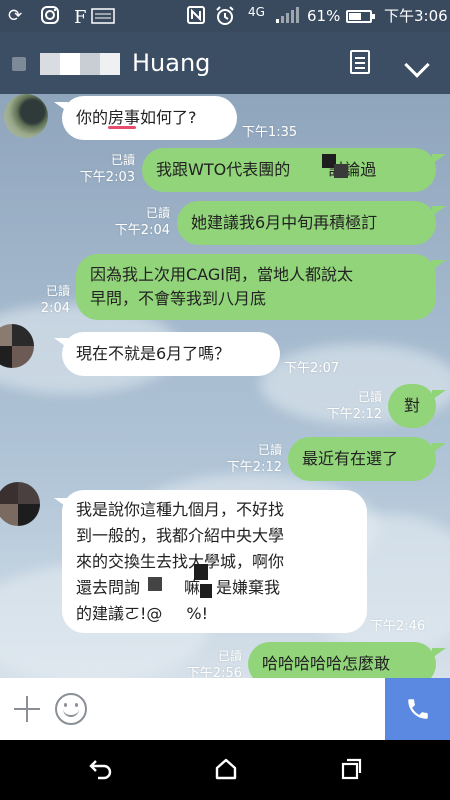  What do you see at coordinates (256, 12) in the screenshot?
I see `network-type-label: 4G` at bounding box center [256, 12].